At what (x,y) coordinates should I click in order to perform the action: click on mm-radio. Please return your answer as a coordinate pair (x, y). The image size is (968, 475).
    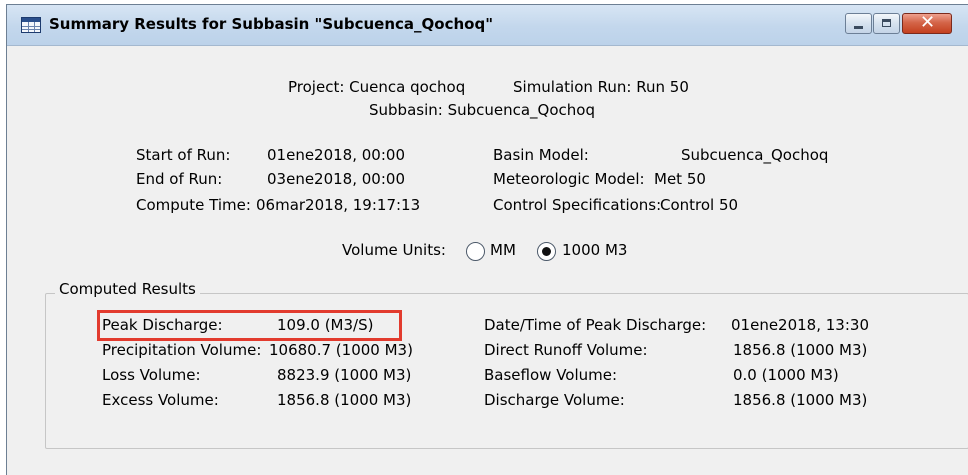
    Looking at the image, I should click on (475, 251).